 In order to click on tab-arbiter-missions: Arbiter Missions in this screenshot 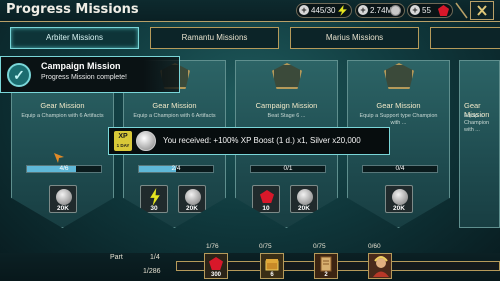, I will do `click(74, 38)`.